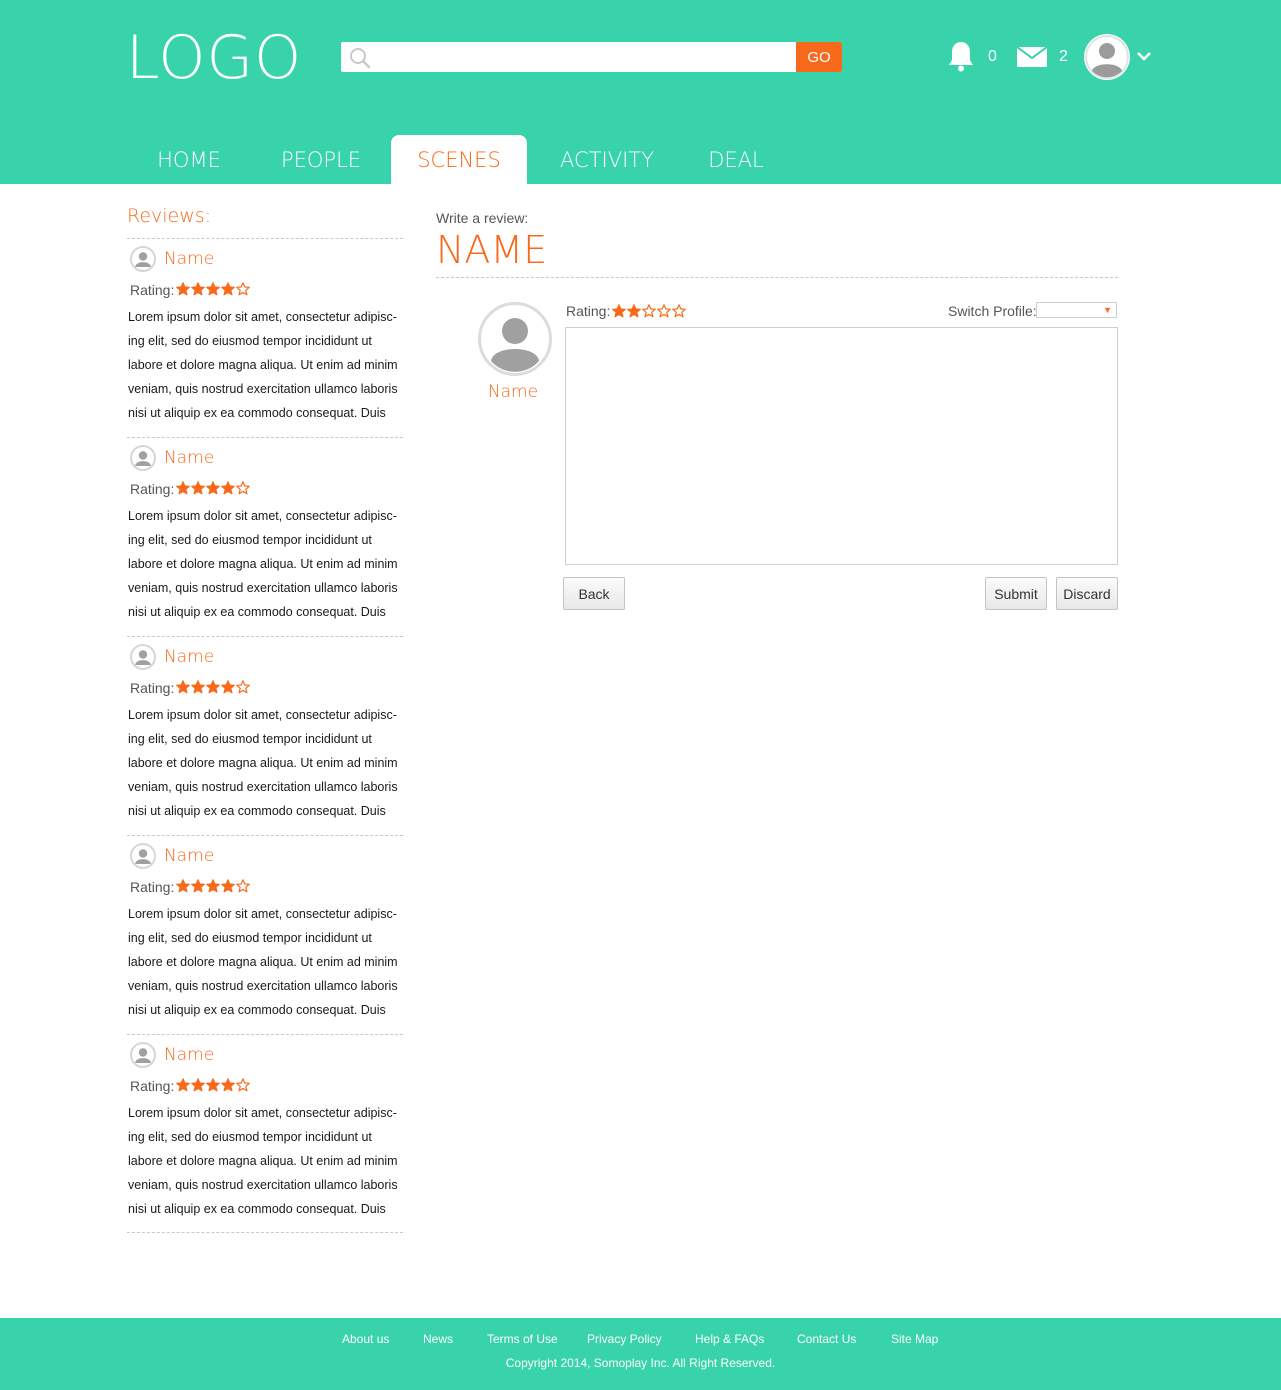 This screenshot has width=1281, height=1390. What do you see at coordinates (624, 1339) in the screenshot?
I see `footer-link-privacy: Privacy Policy` at bounding box center [624, 1339].